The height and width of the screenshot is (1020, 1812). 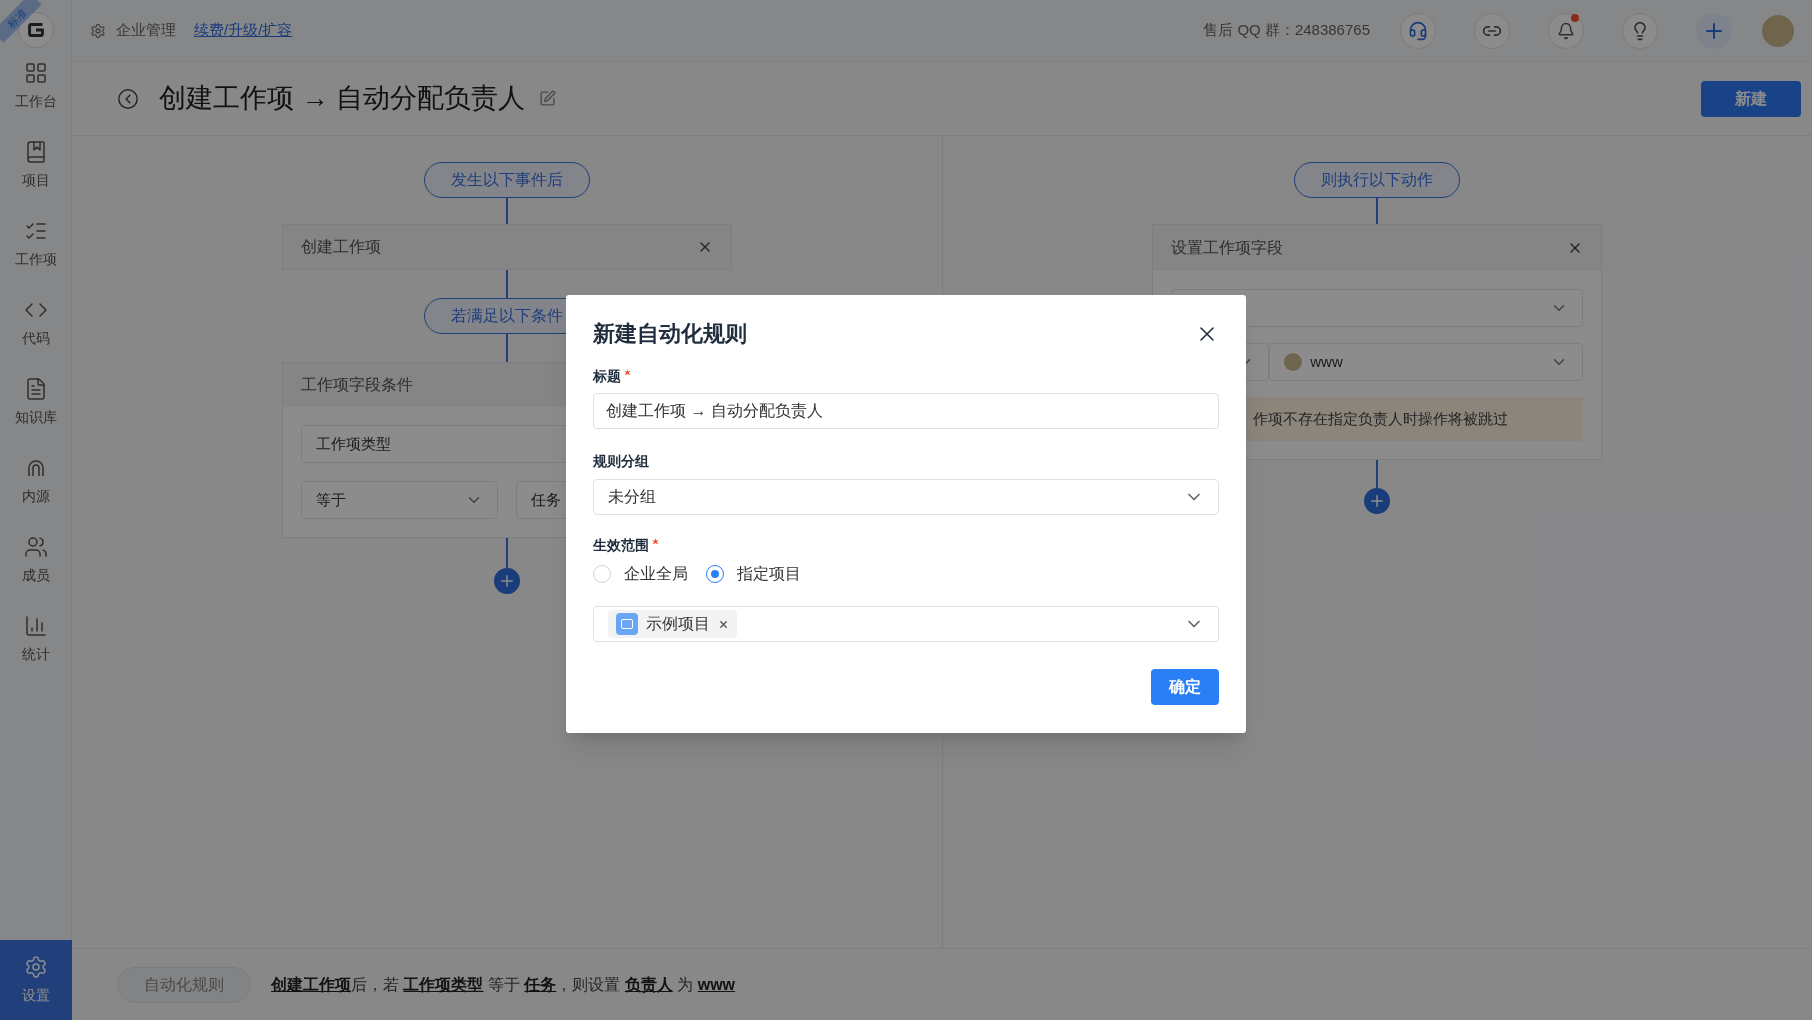 What do you see at coordinates (36, 560) in the screenshot?
I see `sidebar-item: 成员` at bounding box center [36, 560].